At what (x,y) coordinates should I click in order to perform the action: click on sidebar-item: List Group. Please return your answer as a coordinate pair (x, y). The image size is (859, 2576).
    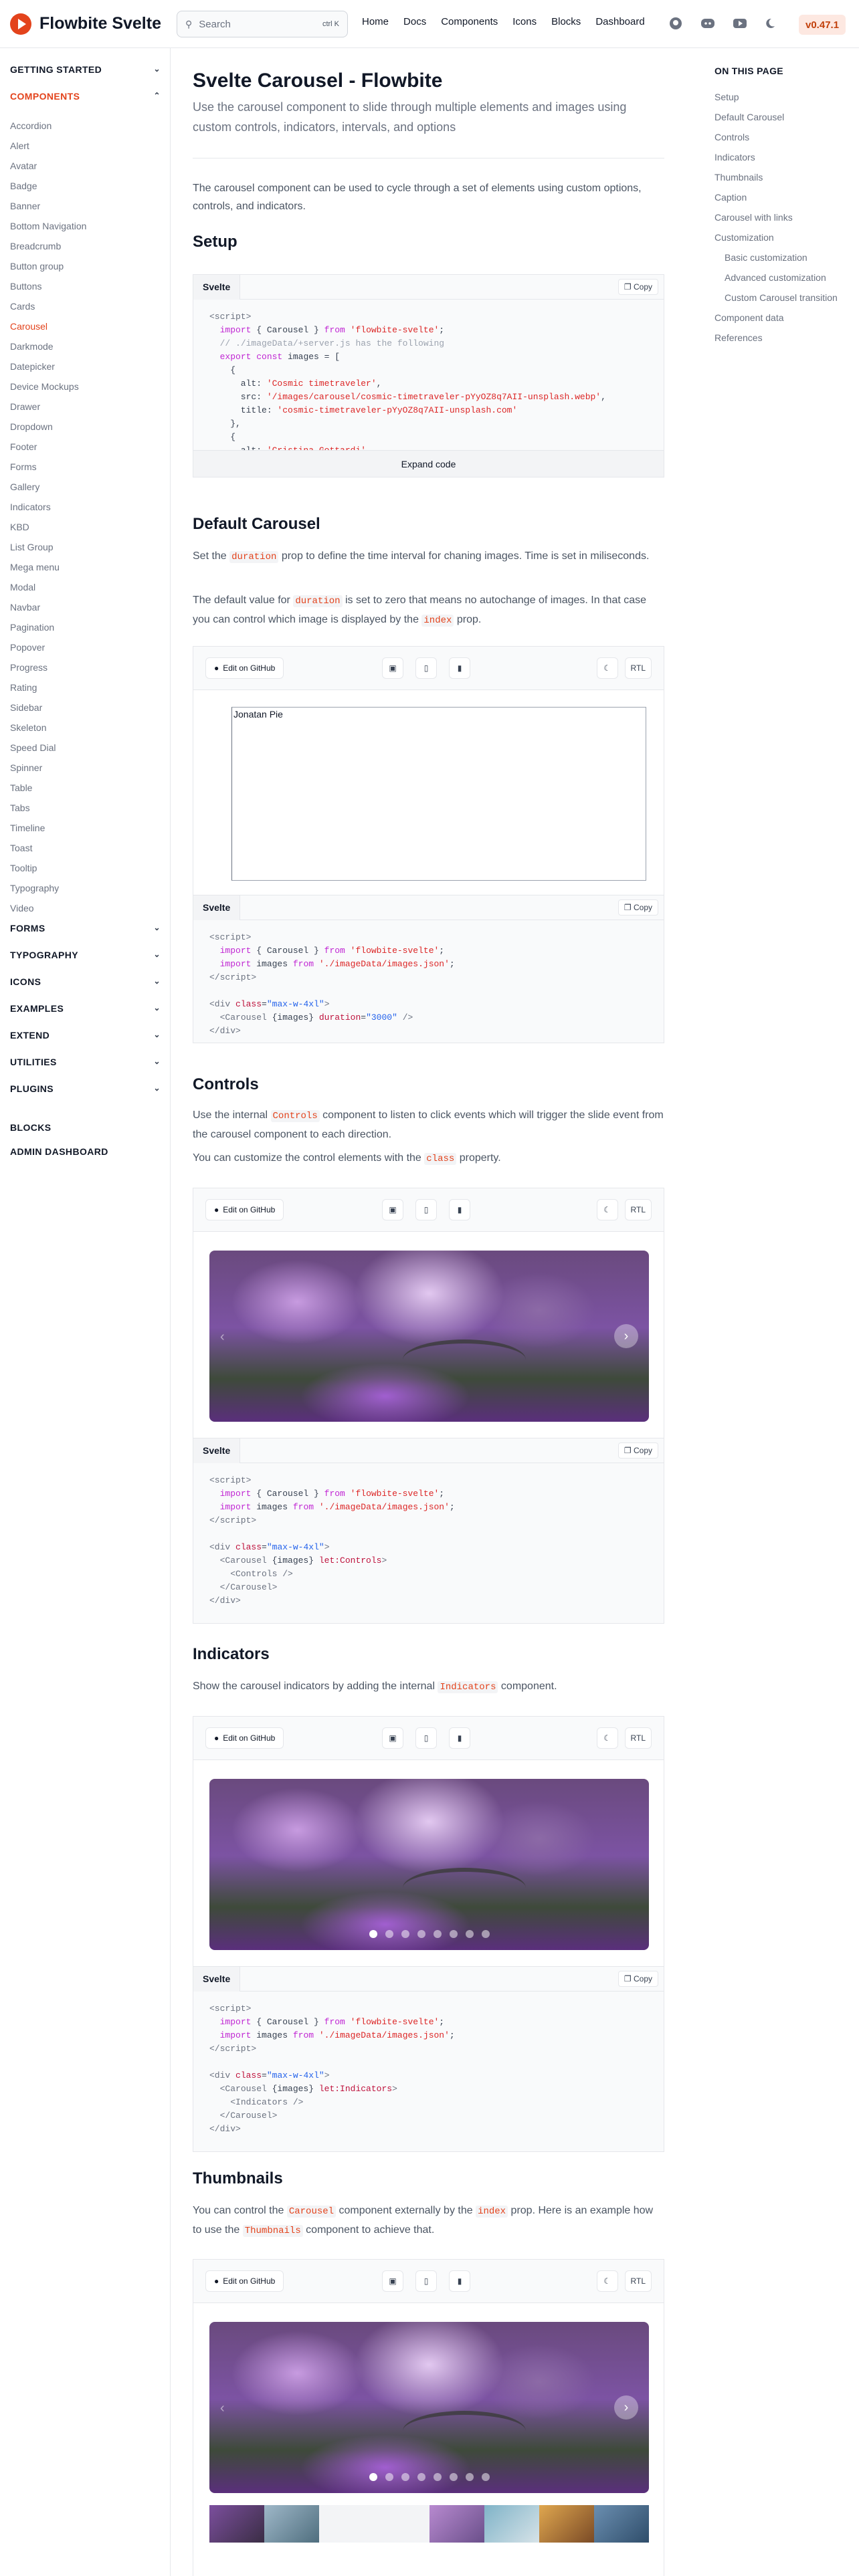
    Looking at the image, I should click on (48, 547).